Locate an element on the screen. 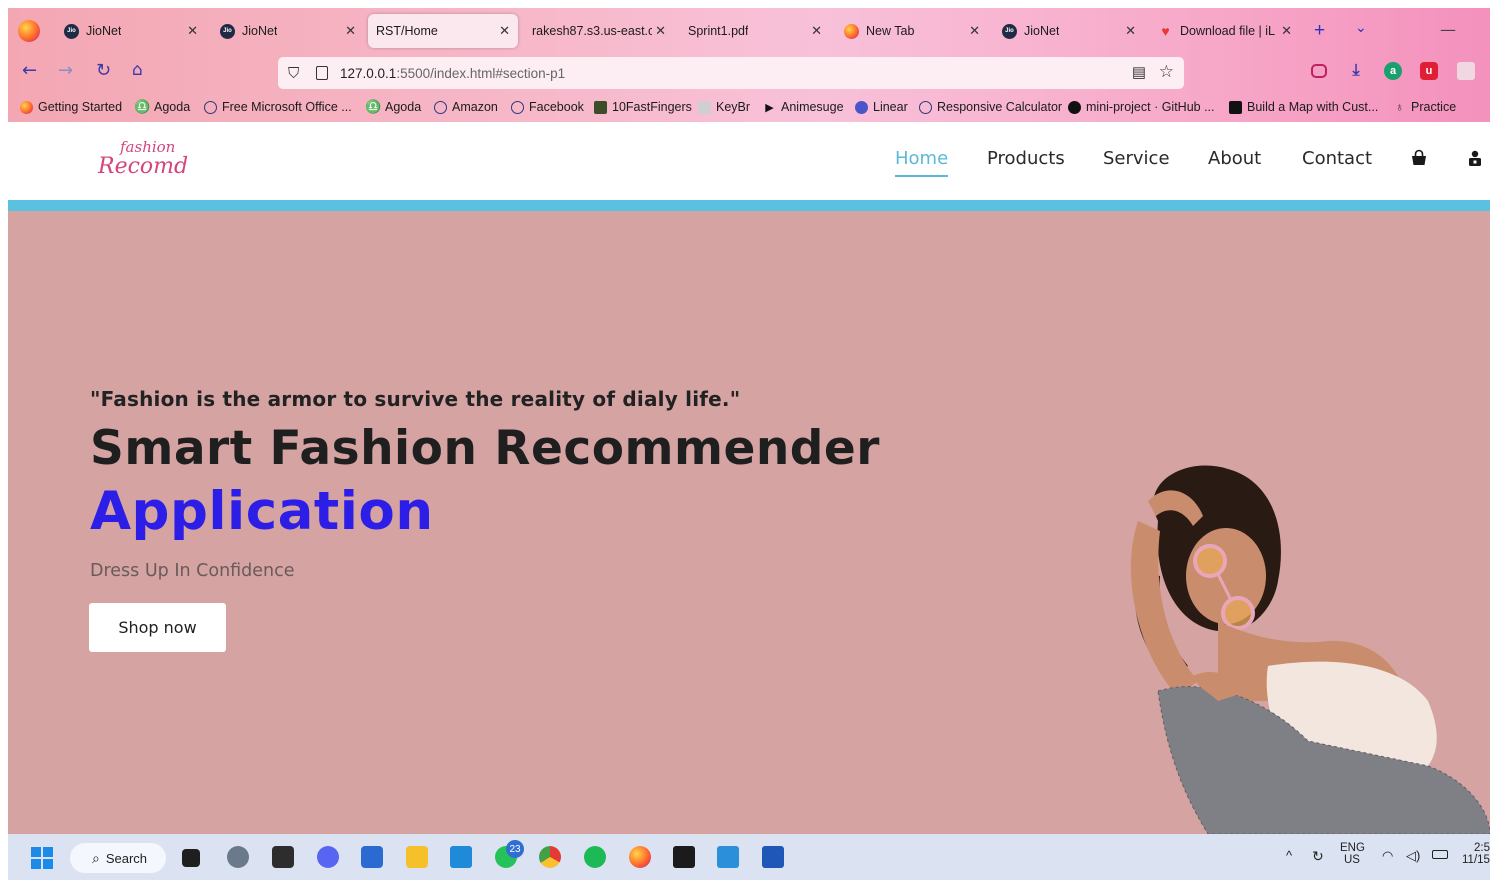 The height and width of the screenshot is (880, 1490). clock: 2:5 11/15/ is located at coordinates (1476, 854).